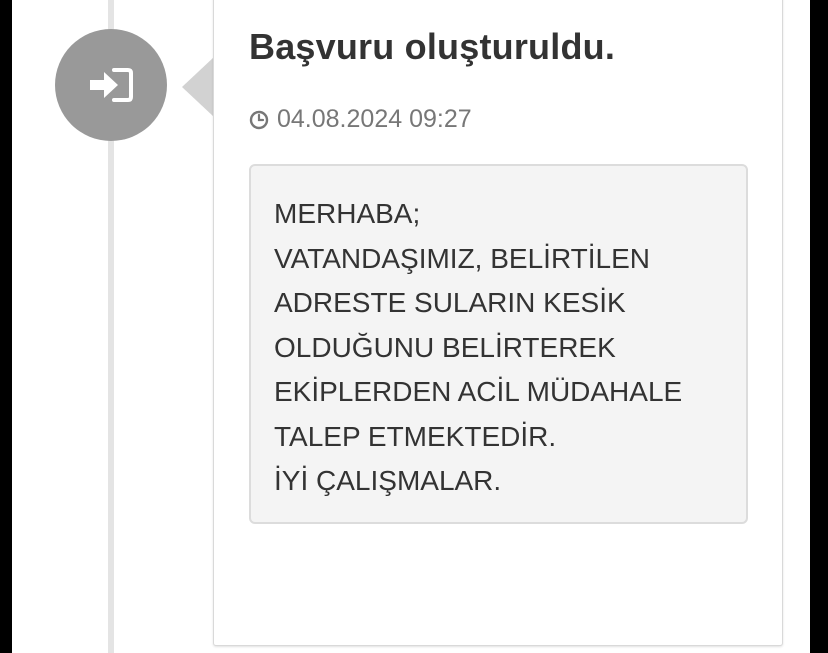 Image resolution: width=828 pixels, height=653 pixels. I want to click on sign-in-icon, so click(111, 85).